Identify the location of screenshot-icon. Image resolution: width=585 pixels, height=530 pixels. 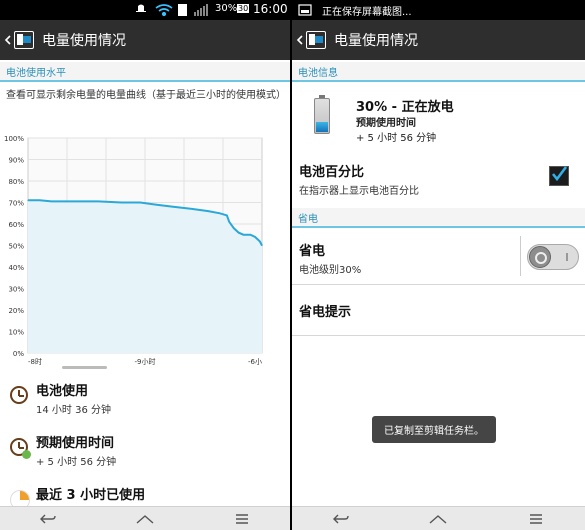
(305, 10).